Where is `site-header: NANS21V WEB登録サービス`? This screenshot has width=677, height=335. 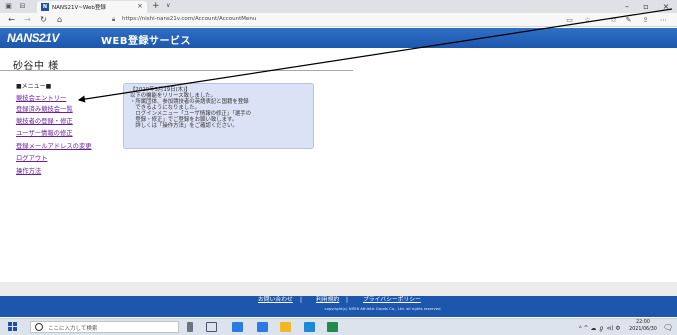
site-header: NANS21V WEB登録サービス is located at coordinates (338, 38).